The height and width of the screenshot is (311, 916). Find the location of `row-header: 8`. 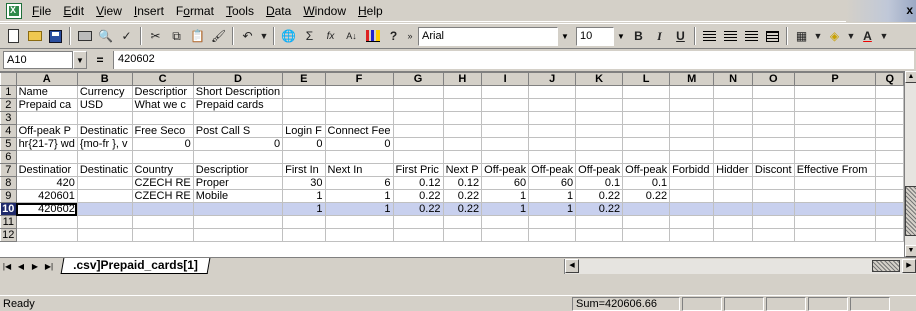

row-header: 8 is located at coordinates (8, 183).